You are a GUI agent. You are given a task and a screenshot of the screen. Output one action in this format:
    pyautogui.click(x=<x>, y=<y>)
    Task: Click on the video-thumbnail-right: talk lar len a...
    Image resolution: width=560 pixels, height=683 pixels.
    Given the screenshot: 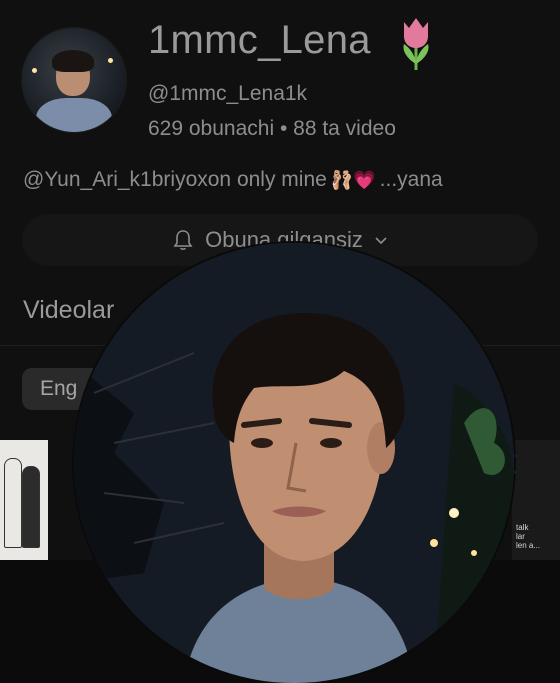 What is the action you would take?
    pyautogui.click(x=536, y=500)
    